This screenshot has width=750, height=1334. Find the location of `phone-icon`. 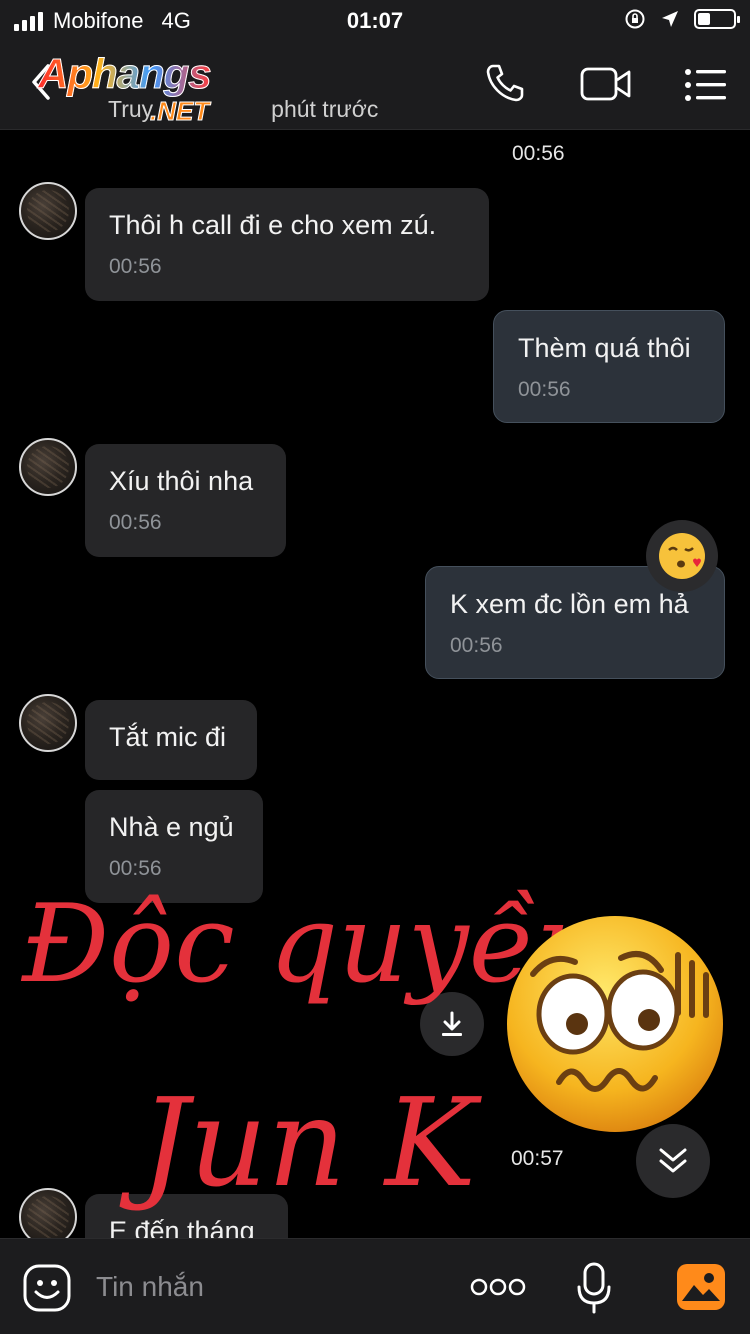

phone-icon is located at coordinates (505, 83).